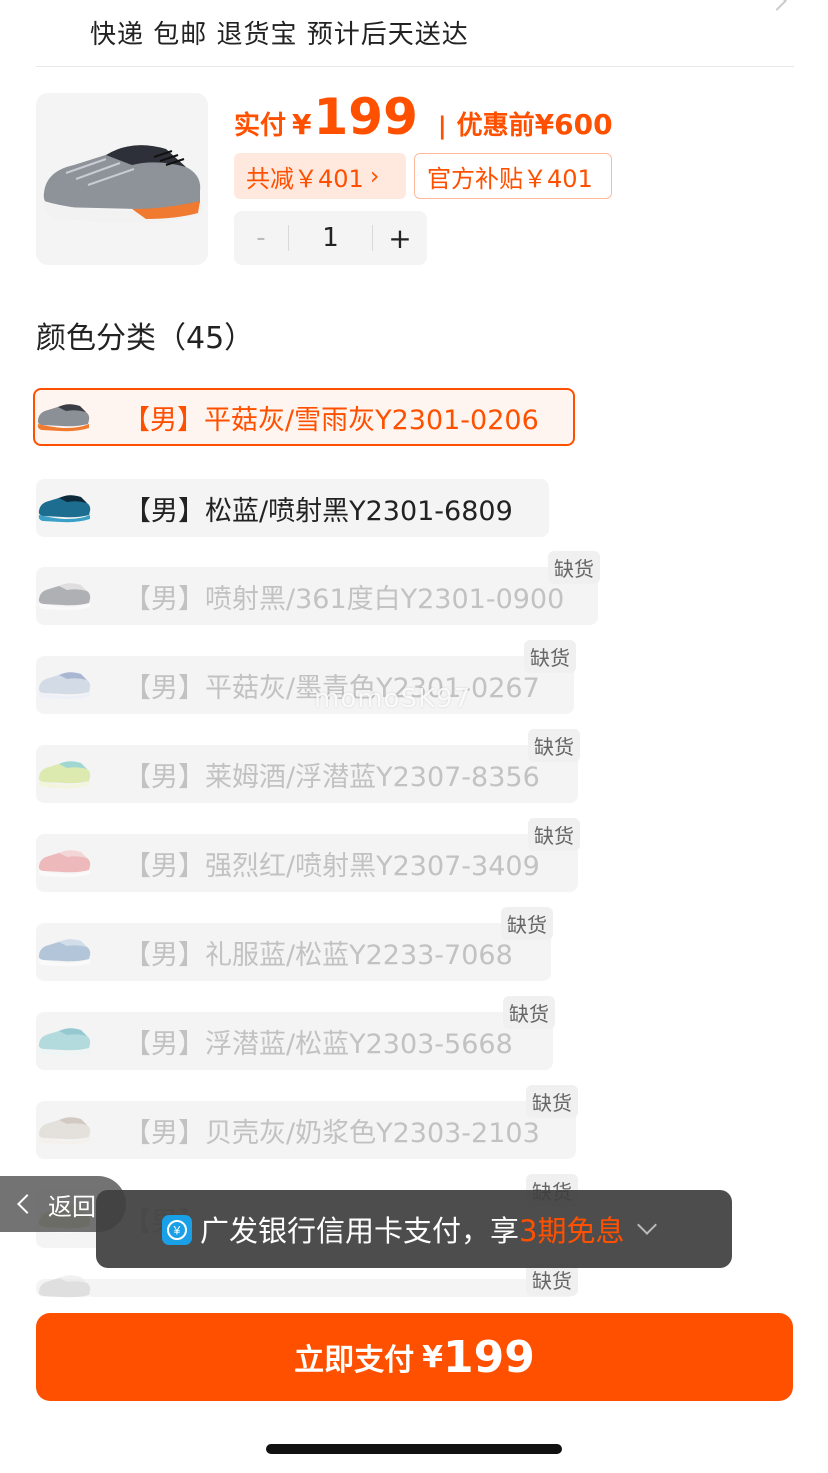 The image size is (828, 1473). What do you see at coordinates (260, 126) in the screenshot?
I see `price-label: 实付` at bounding box center [260, 126].